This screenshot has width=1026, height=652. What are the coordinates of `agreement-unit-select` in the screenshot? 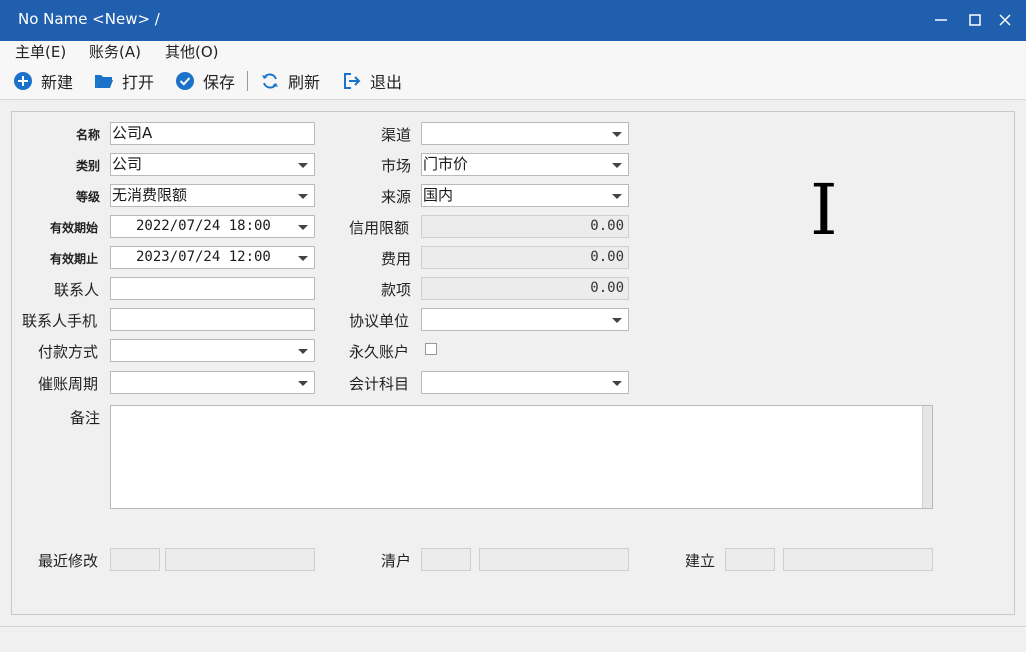 It's located at (525, 319).